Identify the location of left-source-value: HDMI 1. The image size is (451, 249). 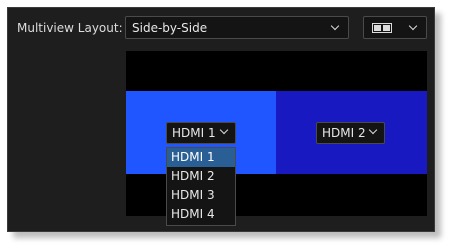
(194, 133).